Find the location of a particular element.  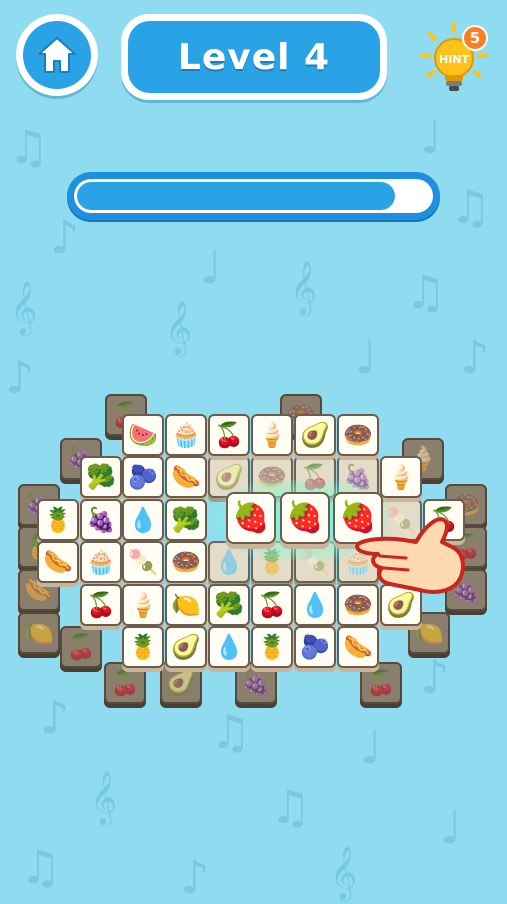

watermelon-icon: 🍉 is located at coordinates (143, 435).